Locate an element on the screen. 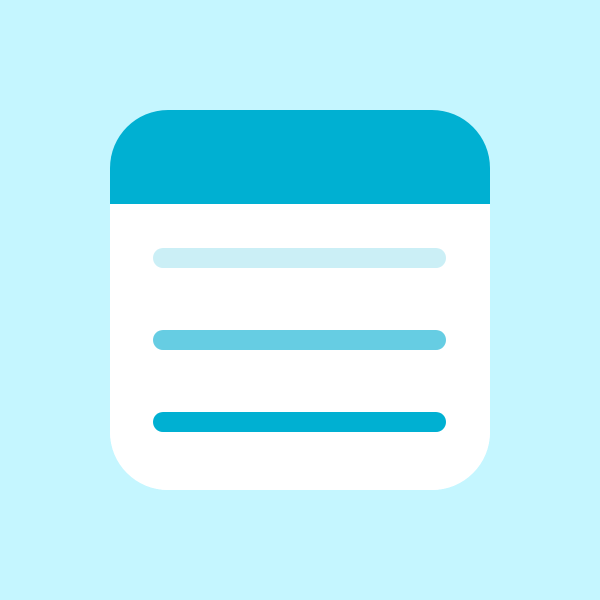  card-header is located at coordinates (300, 157).